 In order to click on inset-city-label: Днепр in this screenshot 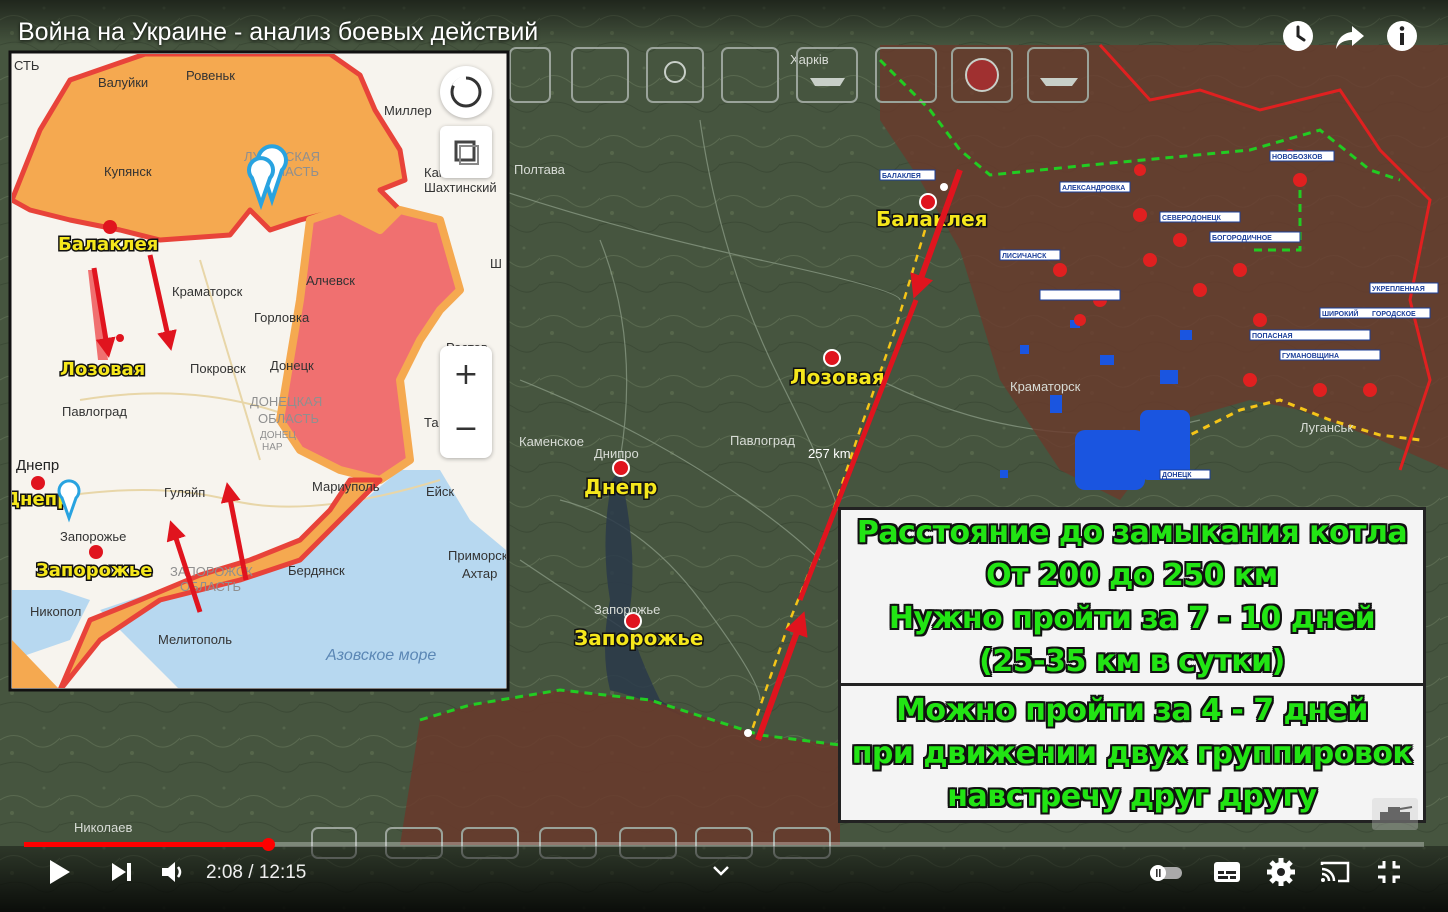, I will do `click(37, 465)`.